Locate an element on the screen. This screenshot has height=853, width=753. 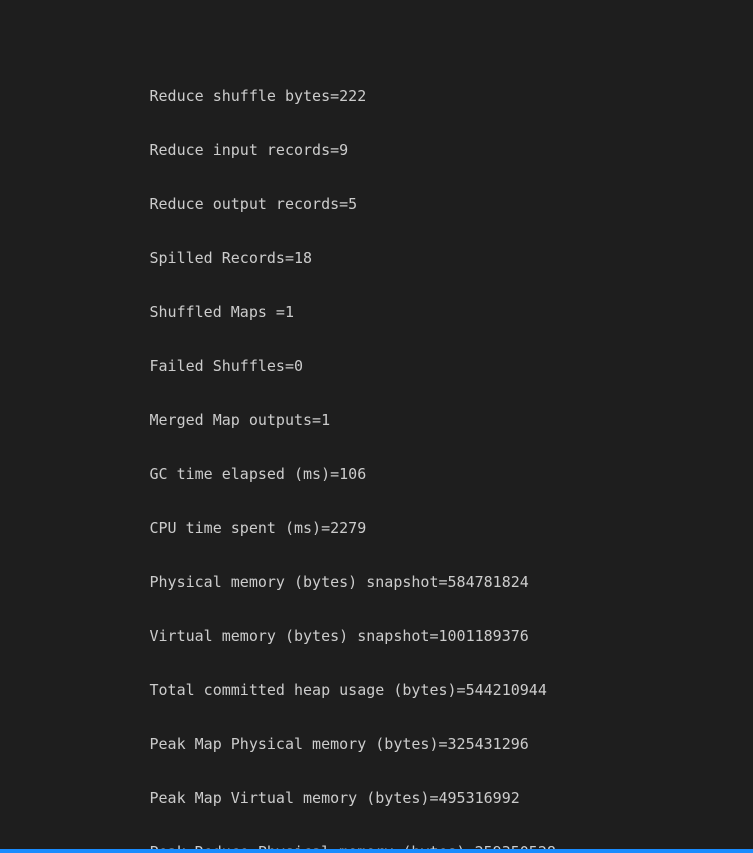
counter-line: Reduce input records=9 is located at coordinates (177, 150).